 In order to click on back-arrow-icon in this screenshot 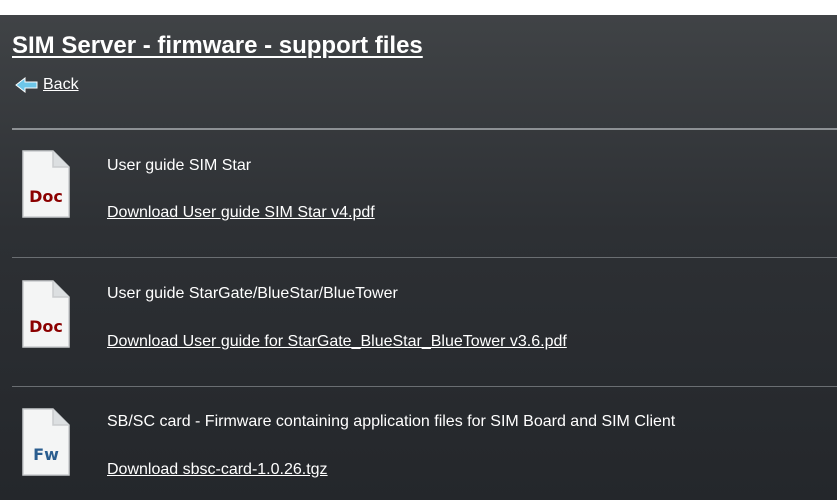, I will do `click(27, 85)`.